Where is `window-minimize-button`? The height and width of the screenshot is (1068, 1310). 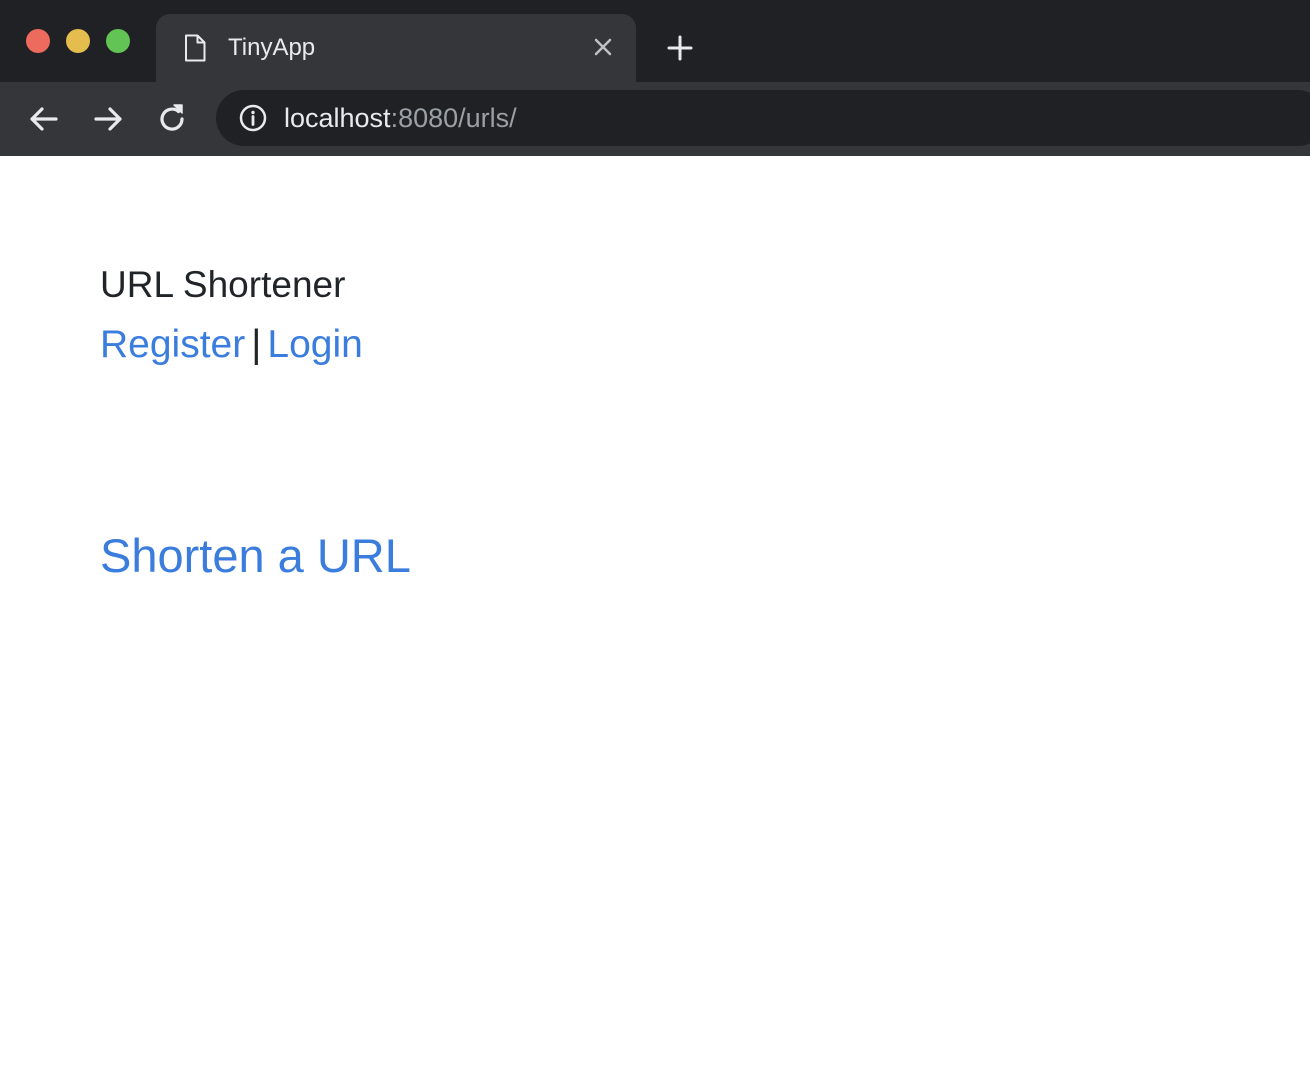
window-minimize-button is located at coordinates (78, 41).